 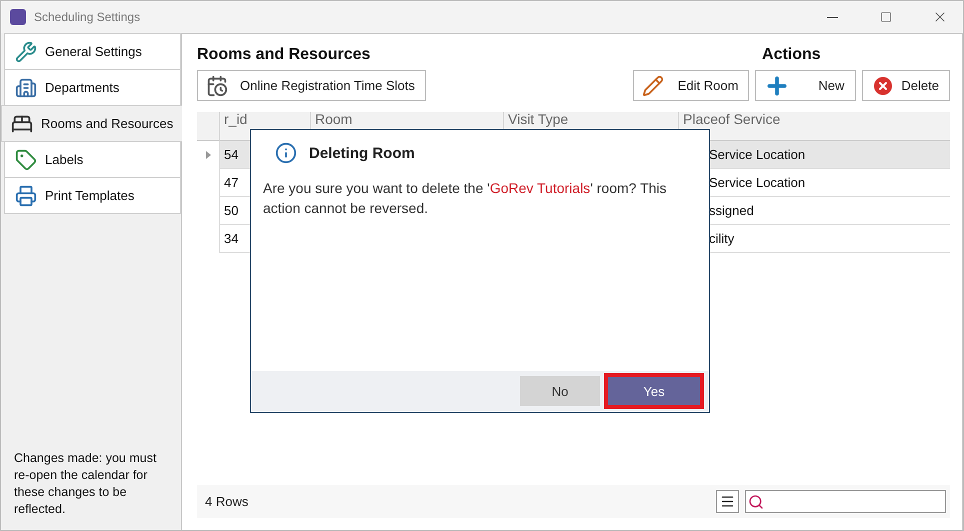 What do you see at coordinates (92, 195) in the screenshot?
I see `sidebar-item: Print Templates` at bounding box center [92, 195].